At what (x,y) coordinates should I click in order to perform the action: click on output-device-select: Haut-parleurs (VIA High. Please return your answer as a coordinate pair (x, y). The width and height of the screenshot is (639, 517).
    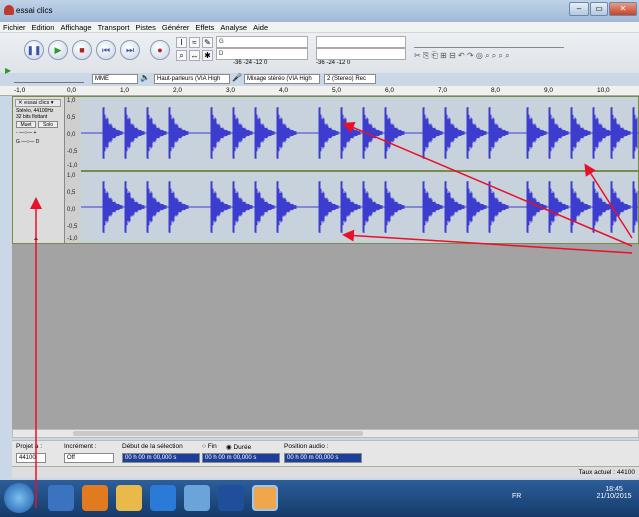
    Looking at the image, I should click on (192, 79).